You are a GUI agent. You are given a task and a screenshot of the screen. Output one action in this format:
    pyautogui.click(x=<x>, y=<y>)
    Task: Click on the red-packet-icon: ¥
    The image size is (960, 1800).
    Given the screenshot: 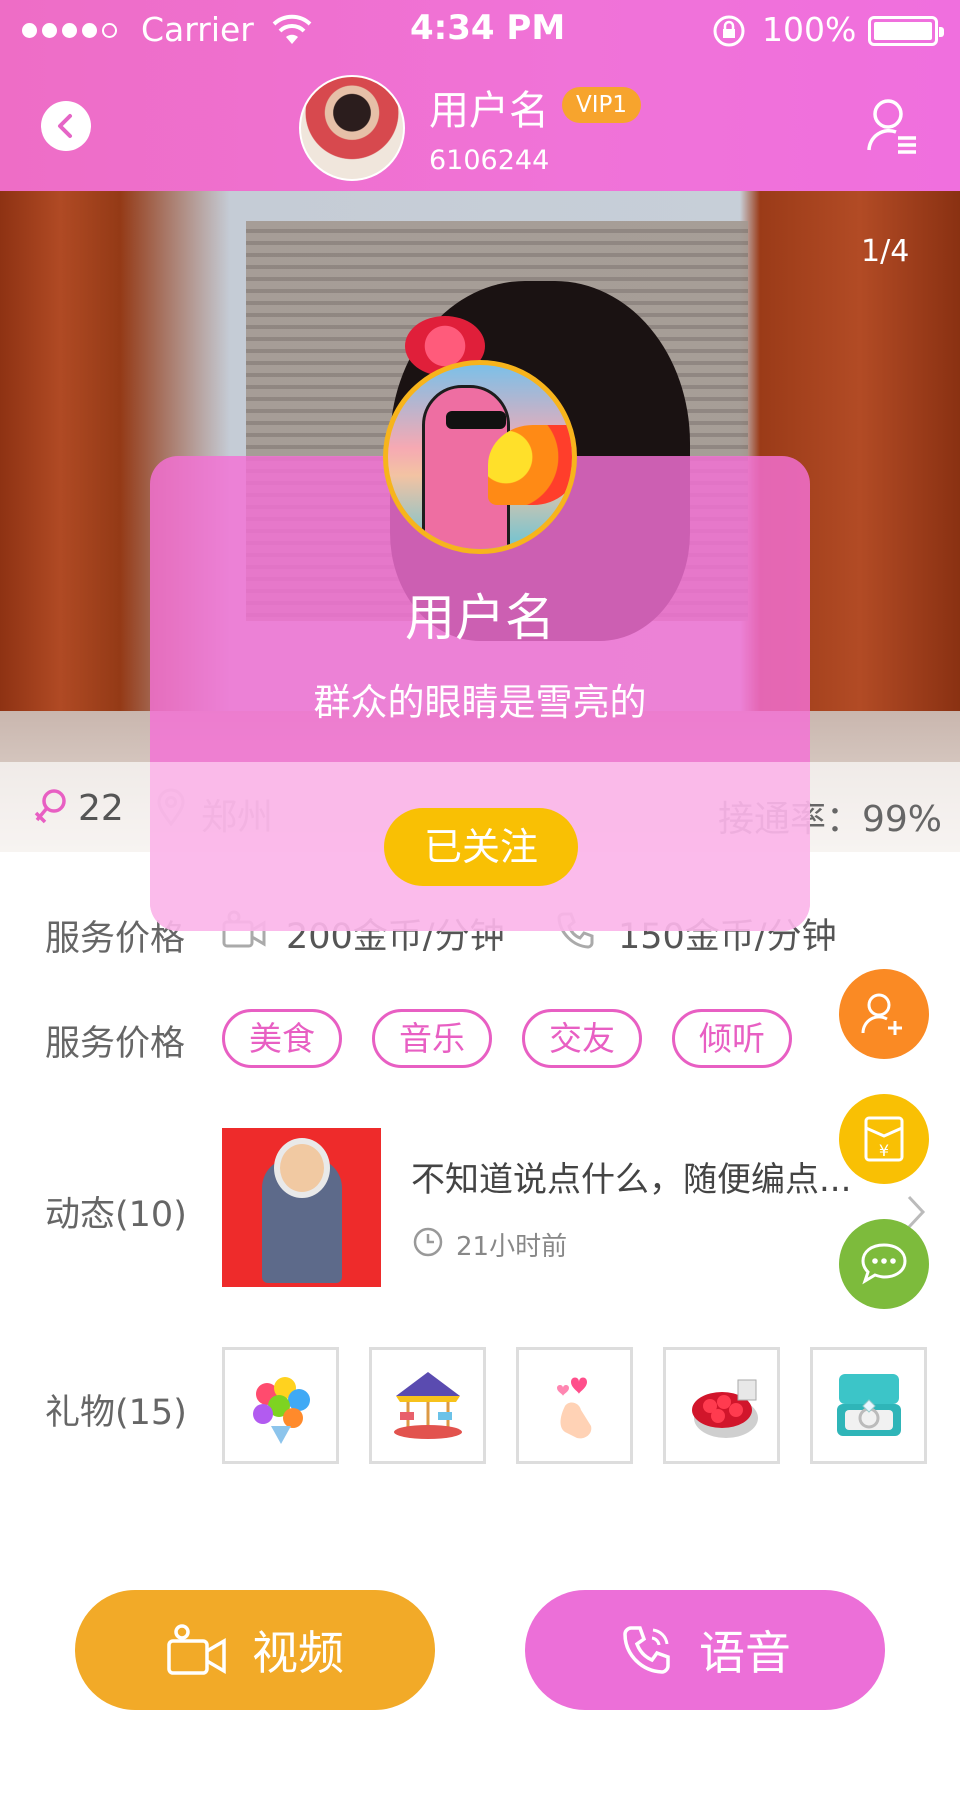 What is the action you would take?
    pyautogui.click(x=884, y=1139)
    